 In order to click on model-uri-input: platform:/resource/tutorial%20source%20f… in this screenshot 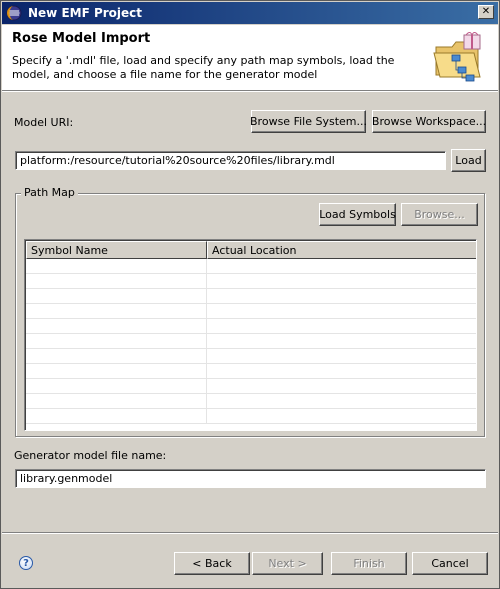, I will do `click(230, 160)`.